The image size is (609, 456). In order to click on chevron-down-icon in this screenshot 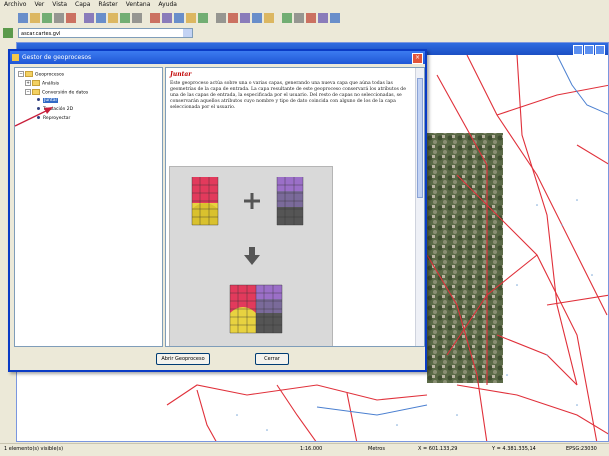, I will do `click(187, 33)`.